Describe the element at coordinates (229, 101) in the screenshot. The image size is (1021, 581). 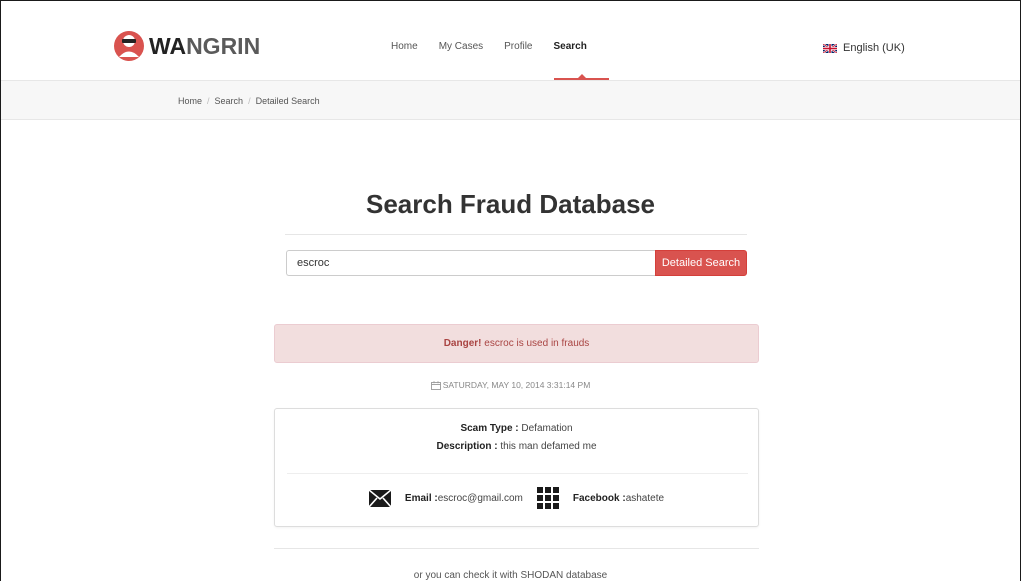
I see `breadcrumb-search: Search` at that location.